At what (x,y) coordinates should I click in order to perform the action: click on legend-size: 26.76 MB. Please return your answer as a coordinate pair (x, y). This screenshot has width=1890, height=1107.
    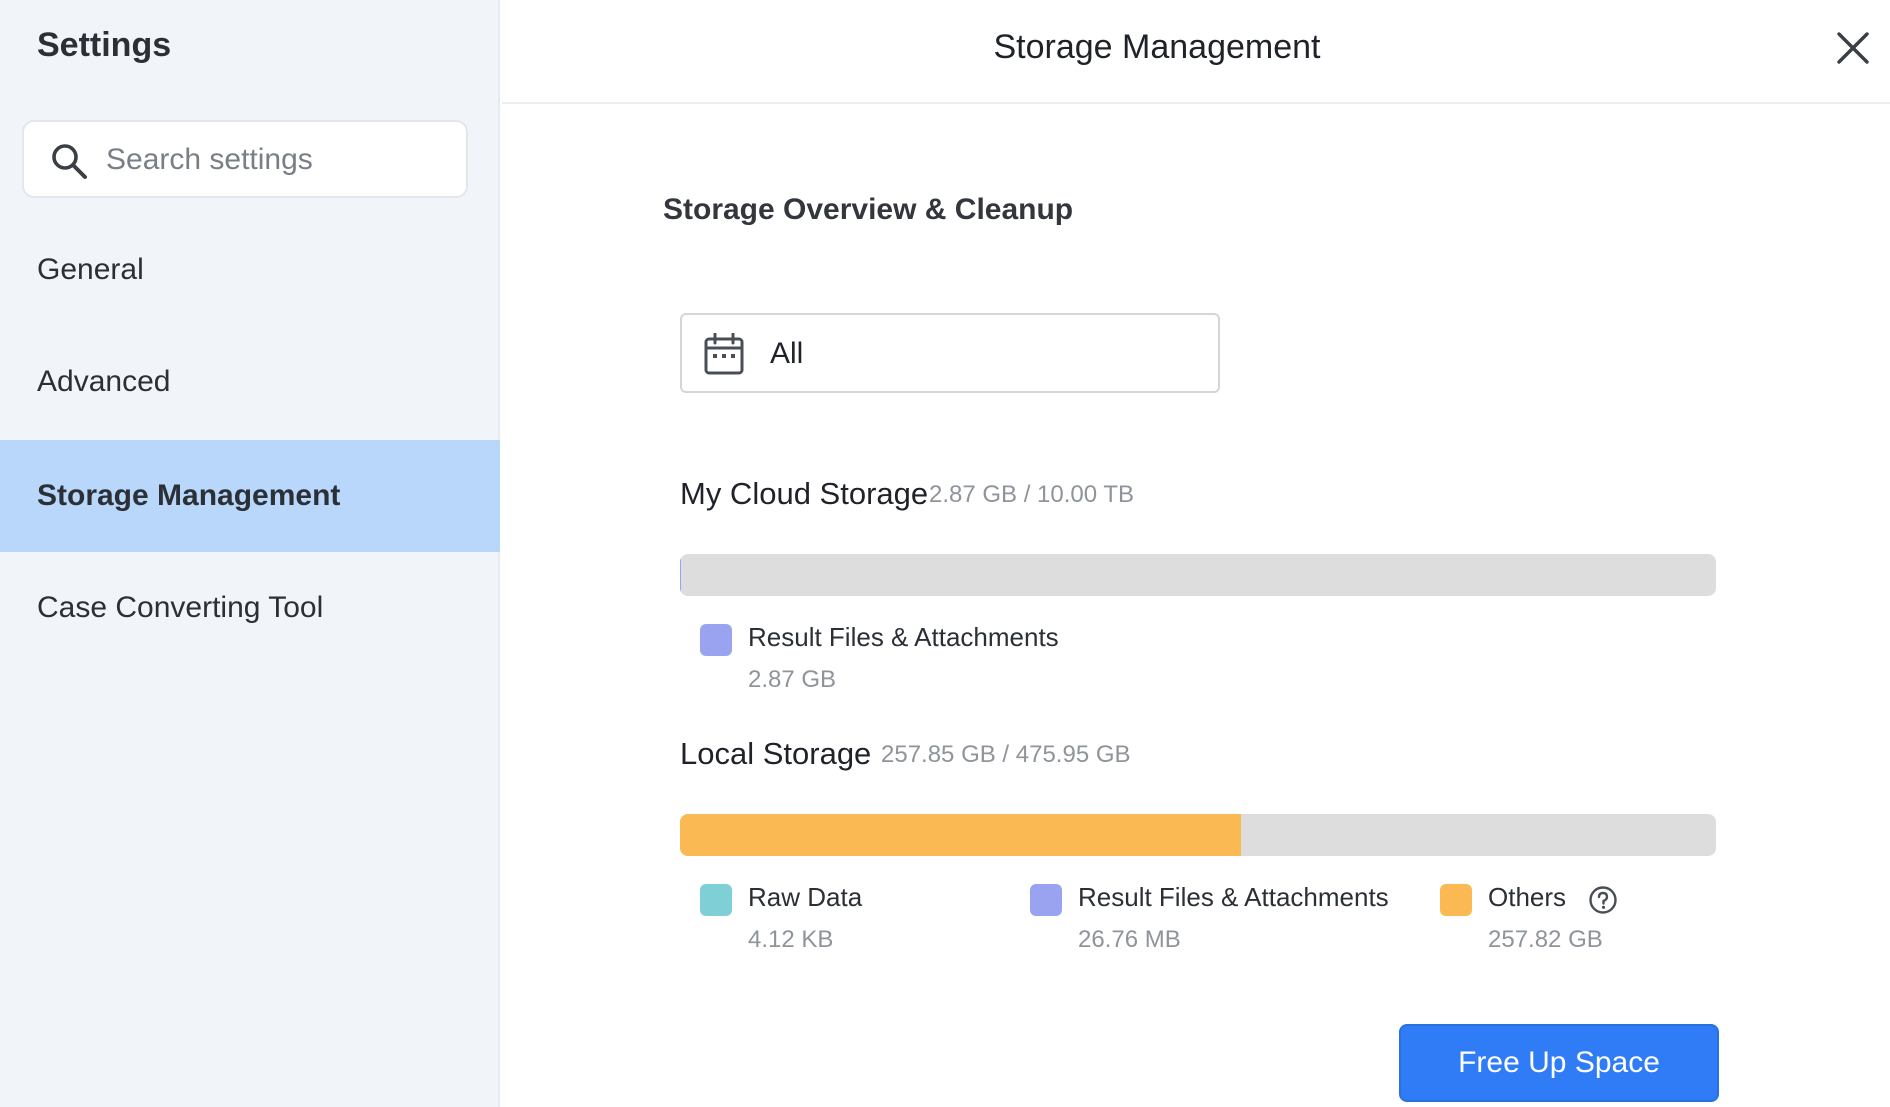
    Looking at the image, I should click on (1129, 939).